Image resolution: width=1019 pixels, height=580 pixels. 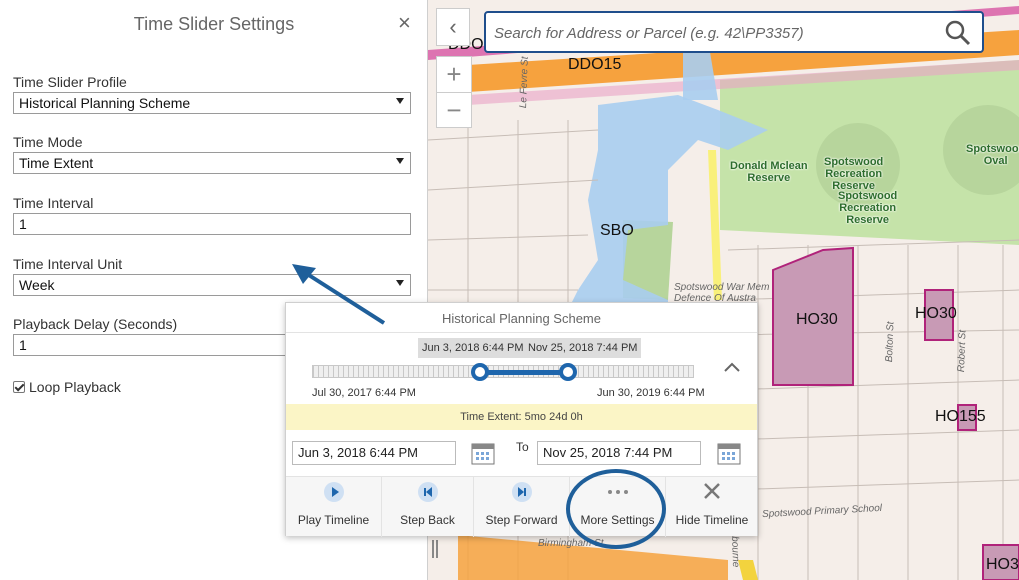 What do you see at coordinates (212, 103) in the screenshot?
I see `profile-select: Historical Planning Scheme` at bounding box center [212, 103].